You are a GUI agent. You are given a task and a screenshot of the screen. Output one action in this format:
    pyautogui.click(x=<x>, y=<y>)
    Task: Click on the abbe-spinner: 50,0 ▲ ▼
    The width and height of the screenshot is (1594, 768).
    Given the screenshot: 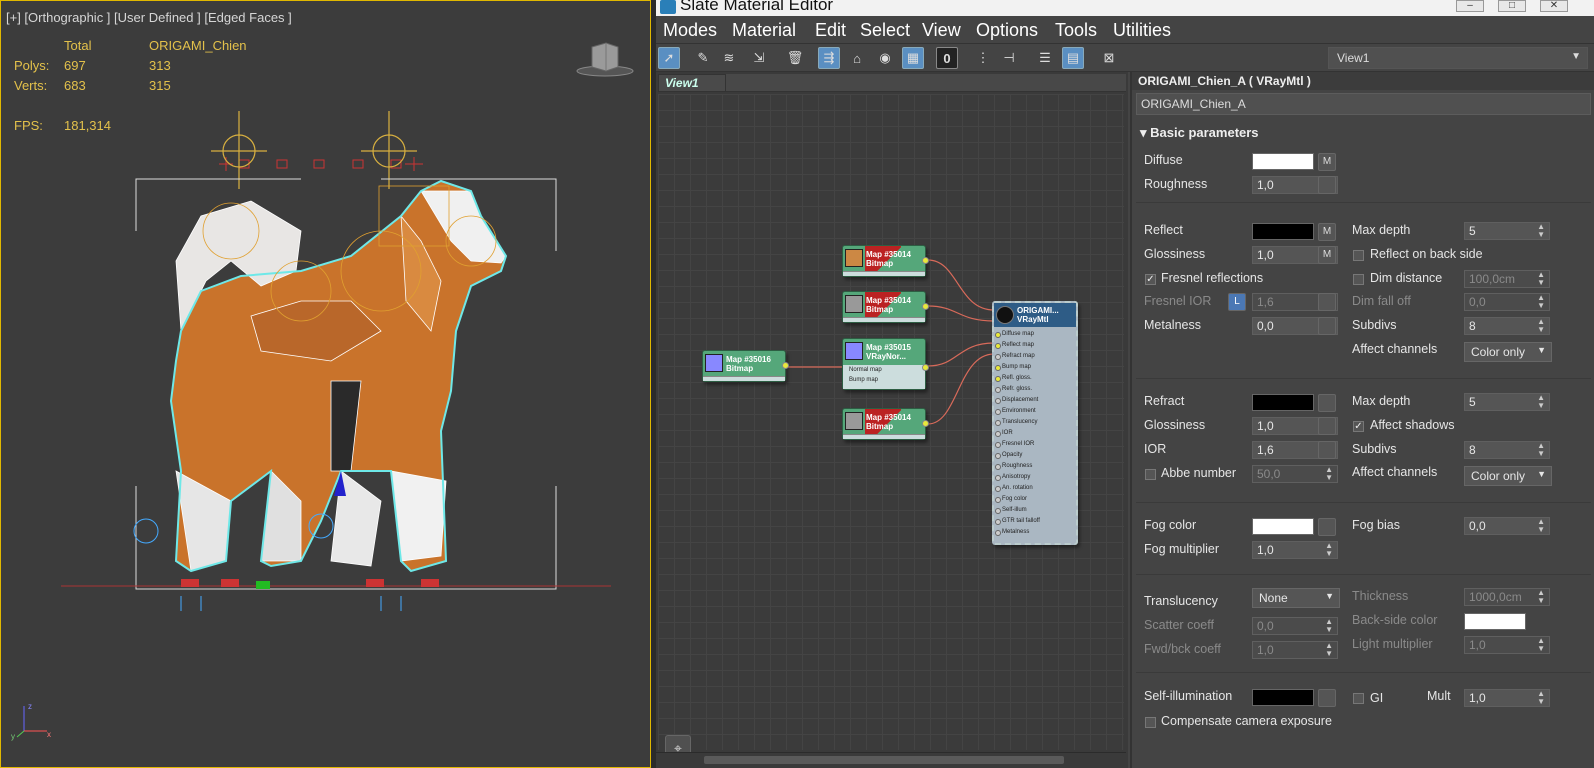 What is the action you would take?
    pyautogui.click(x=1295, y=474)
    